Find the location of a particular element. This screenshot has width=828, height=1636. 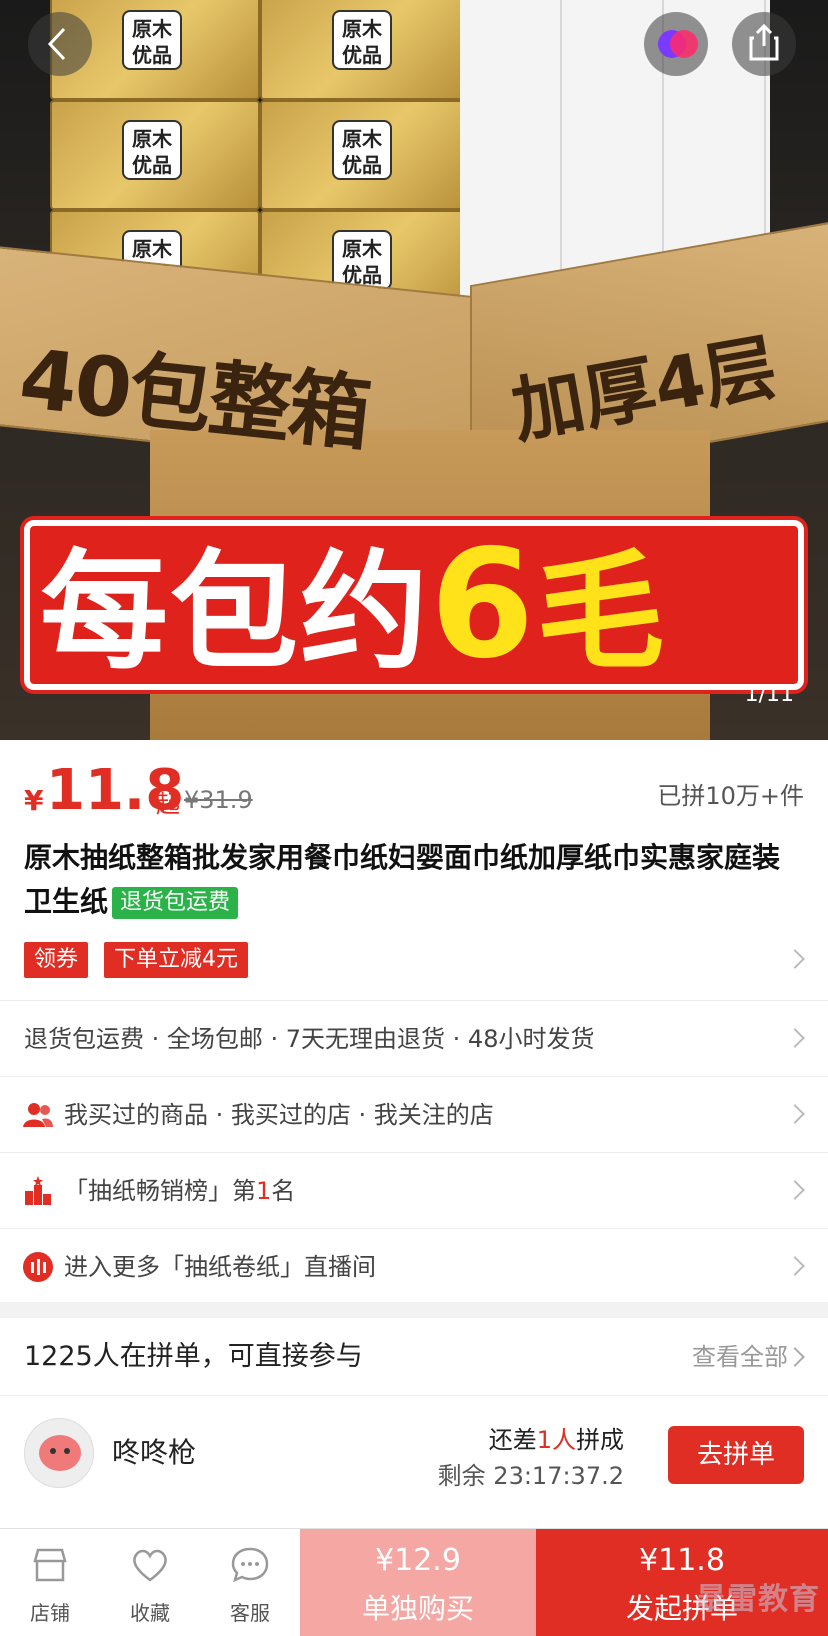

live-row: 进入更多「抽纸卷纸」直播间 is located at coordinates (414, 1266).